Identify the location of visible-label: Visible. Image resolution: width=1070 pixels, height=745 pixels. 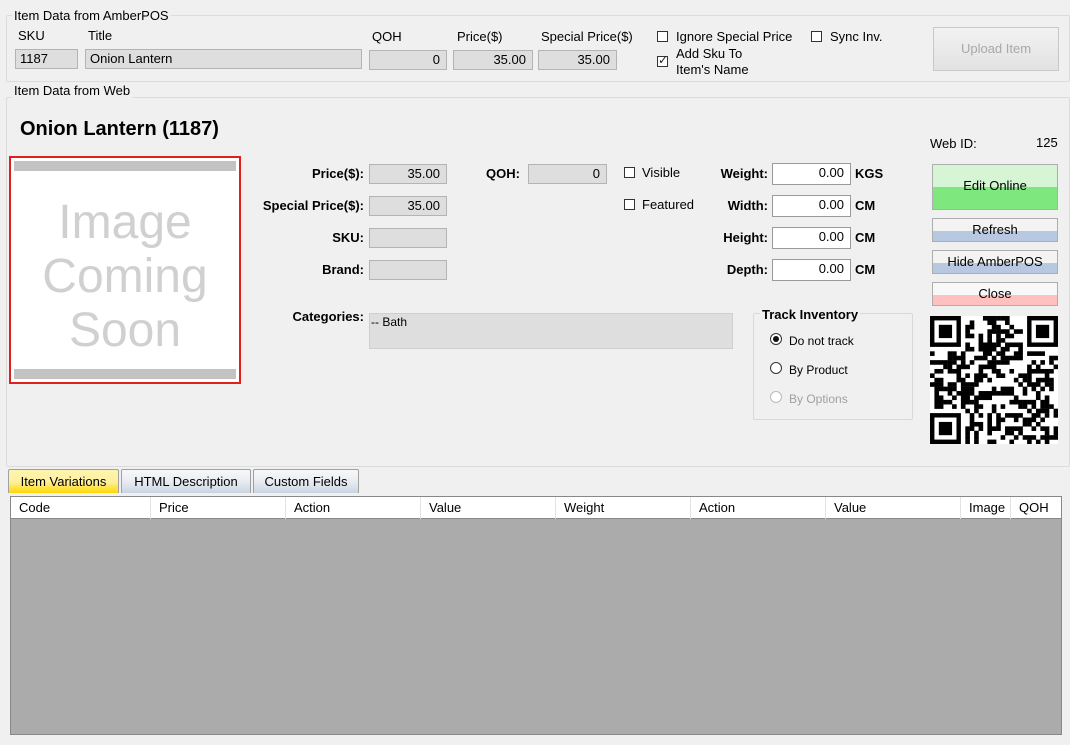
(661, 172).